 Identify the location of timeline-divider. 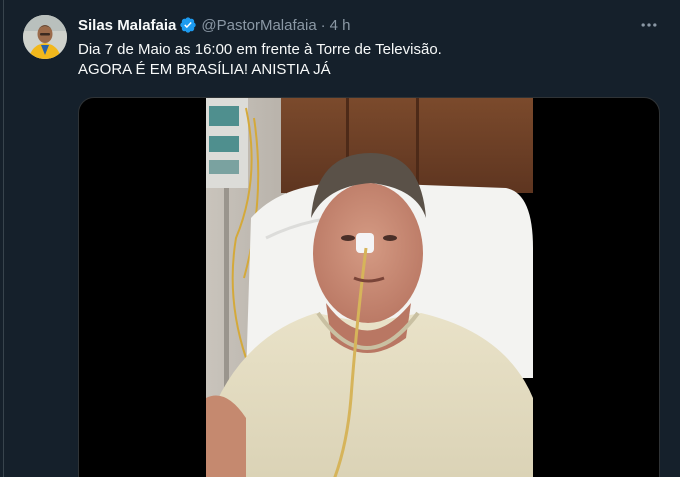
(3, 238).